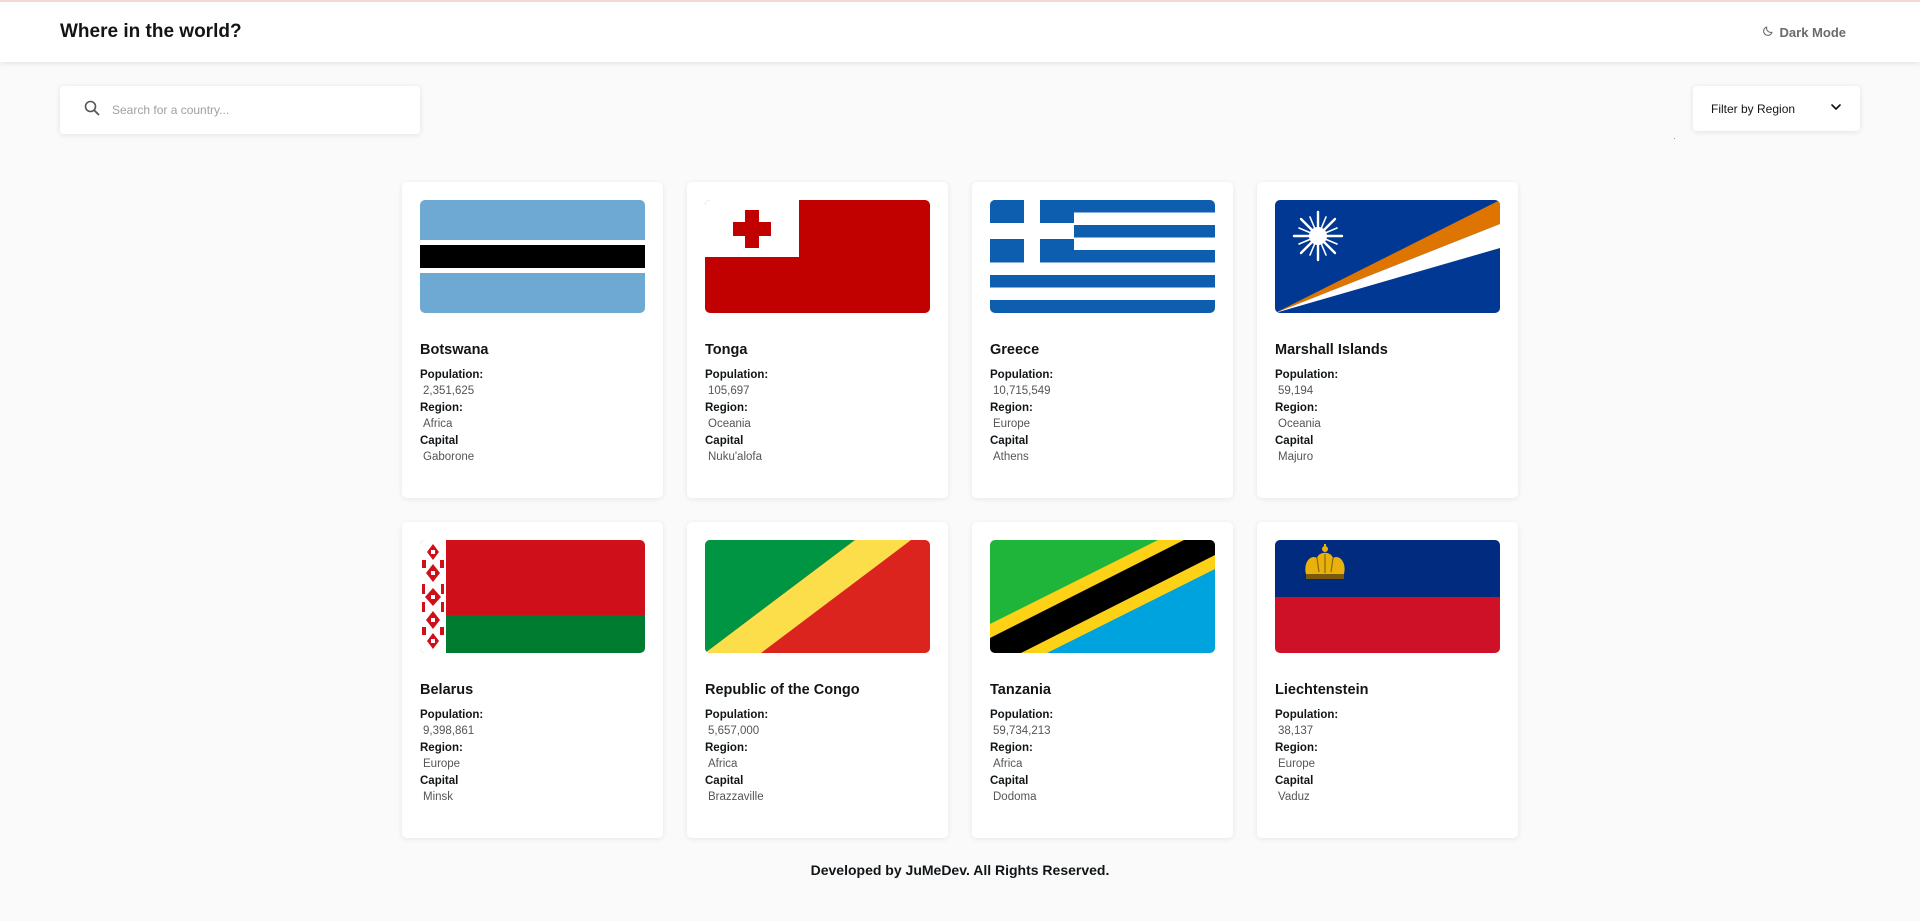  I want to click on capital-value: Majuro, so click(1296, 457).